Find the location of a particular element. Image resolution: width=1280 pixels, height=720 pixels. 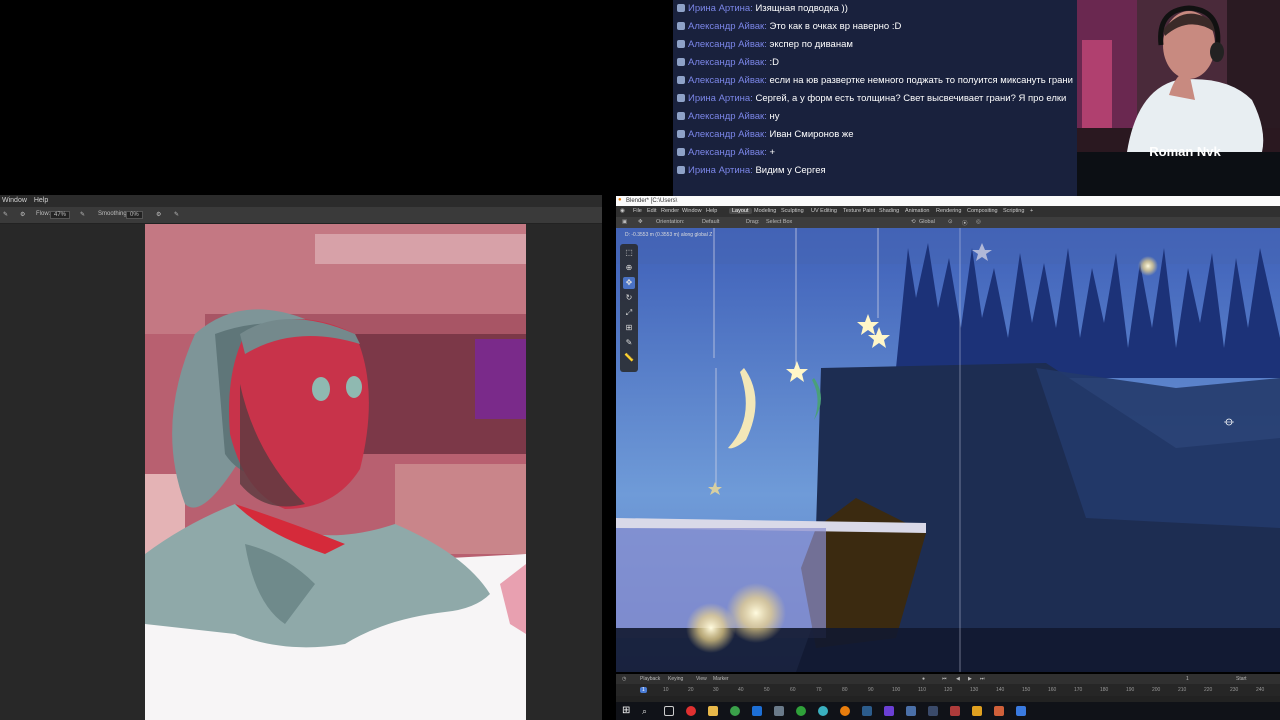

scale-tool-icon: ⤢ is located at coordinates (629, 313).